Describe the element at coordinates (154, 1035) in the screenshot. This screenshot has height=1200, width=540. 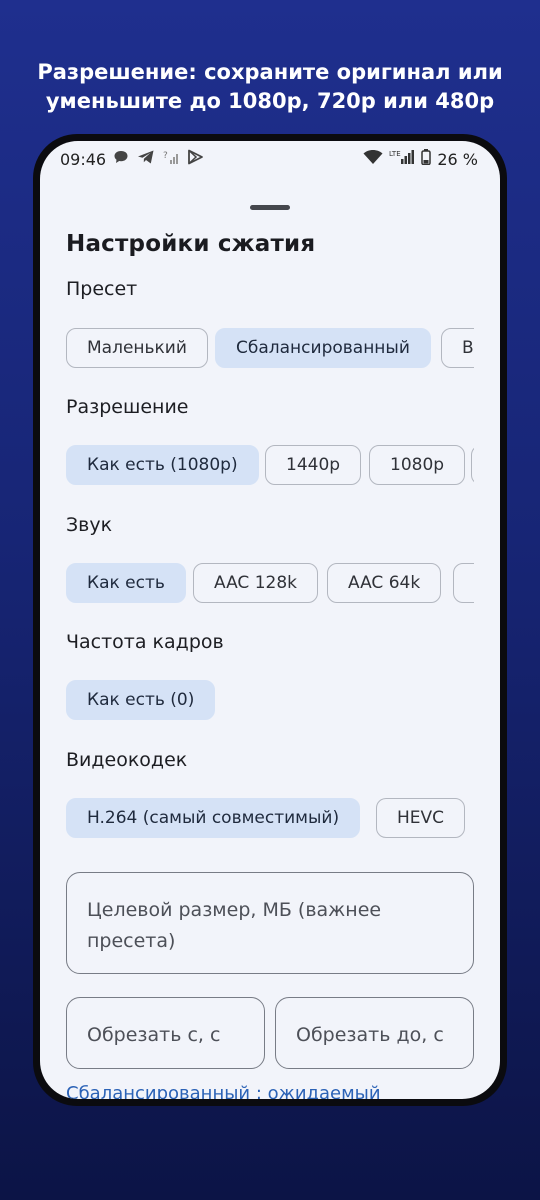
I see `trim-from-placeholder: Обрезать с, с` at that location.